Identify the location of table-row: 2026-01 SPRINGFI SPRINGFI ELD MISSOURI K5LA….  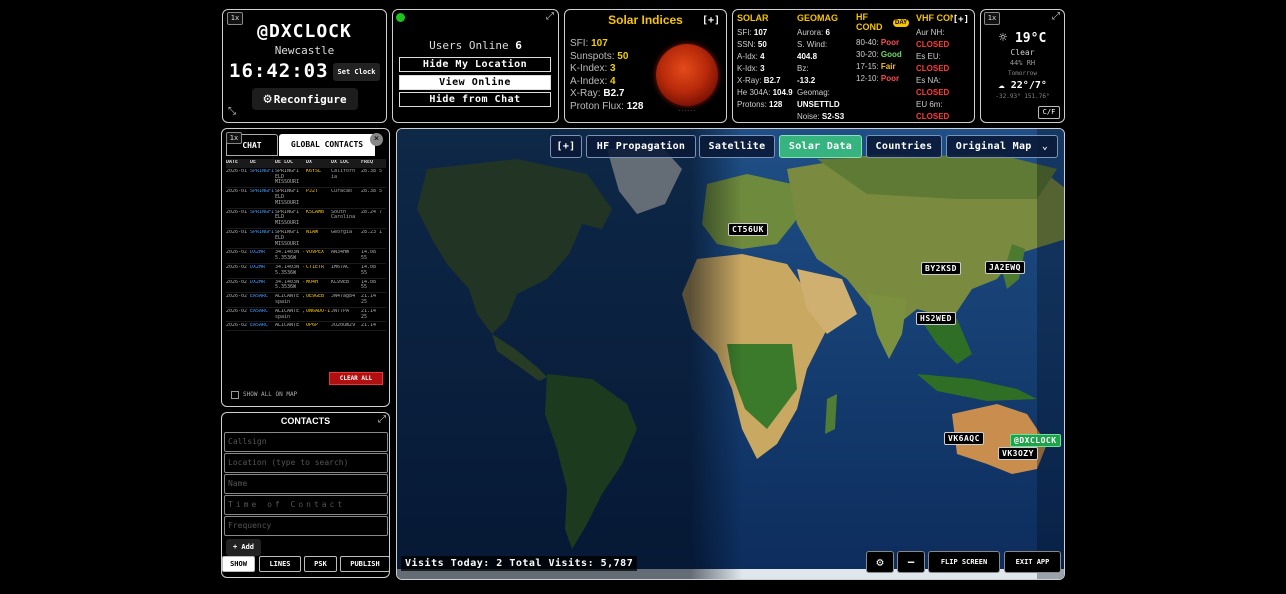
(306, 219).